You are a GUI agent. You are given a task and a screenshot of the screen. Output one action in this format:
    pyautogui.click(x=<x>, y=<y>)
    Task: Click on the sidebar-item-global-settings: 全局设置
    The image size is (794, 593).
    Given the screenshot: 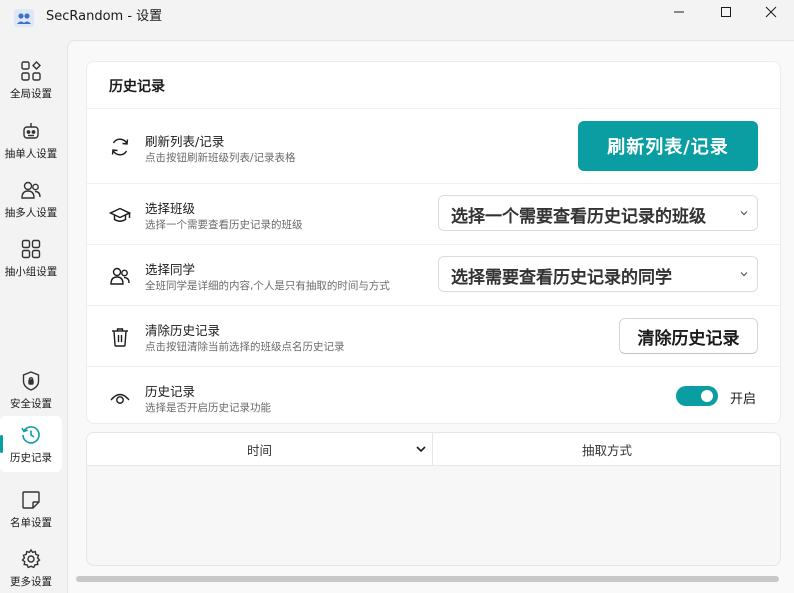 What is the action you would take?
    pyautogui.click(x=31, y=80)
    